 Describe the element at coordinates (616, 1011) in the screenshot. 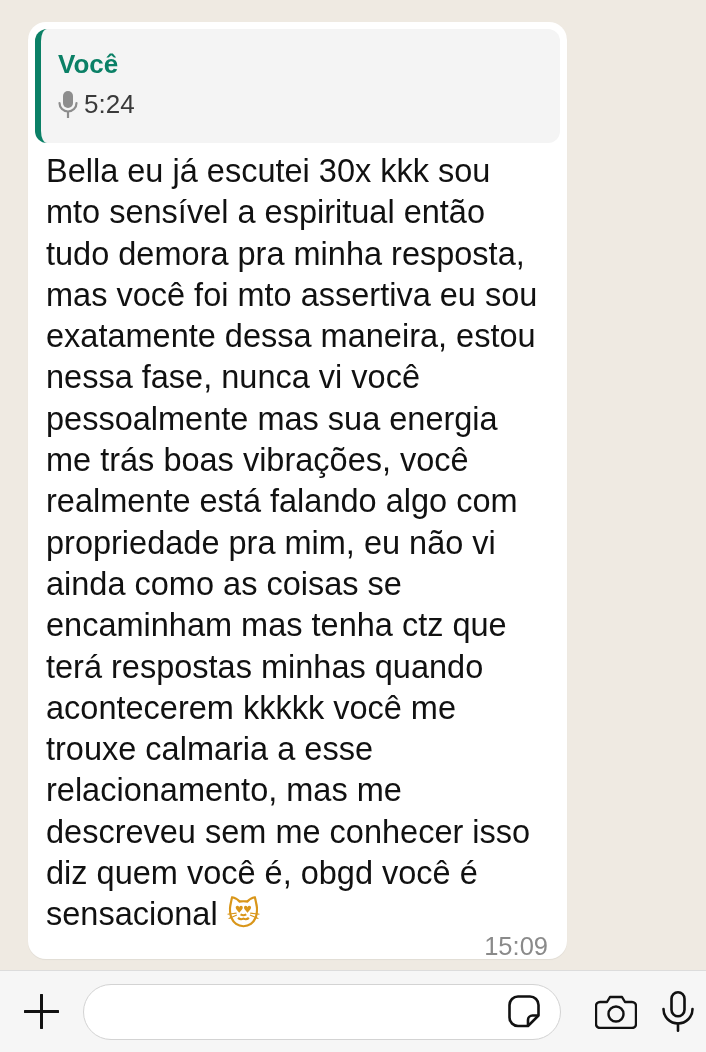

I see `camera-icon` at that location.